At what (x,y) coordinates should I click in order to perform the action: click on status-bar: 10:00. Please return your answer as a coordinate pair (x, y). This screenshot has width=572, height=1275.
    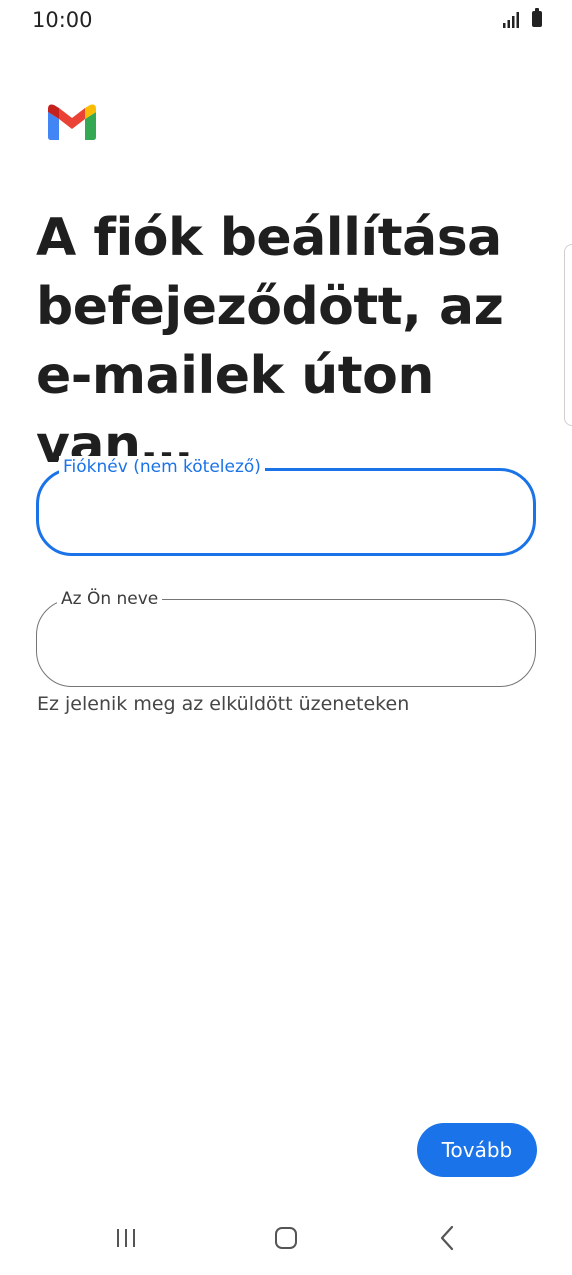
    Looking at the image, I should click on (286, 20).